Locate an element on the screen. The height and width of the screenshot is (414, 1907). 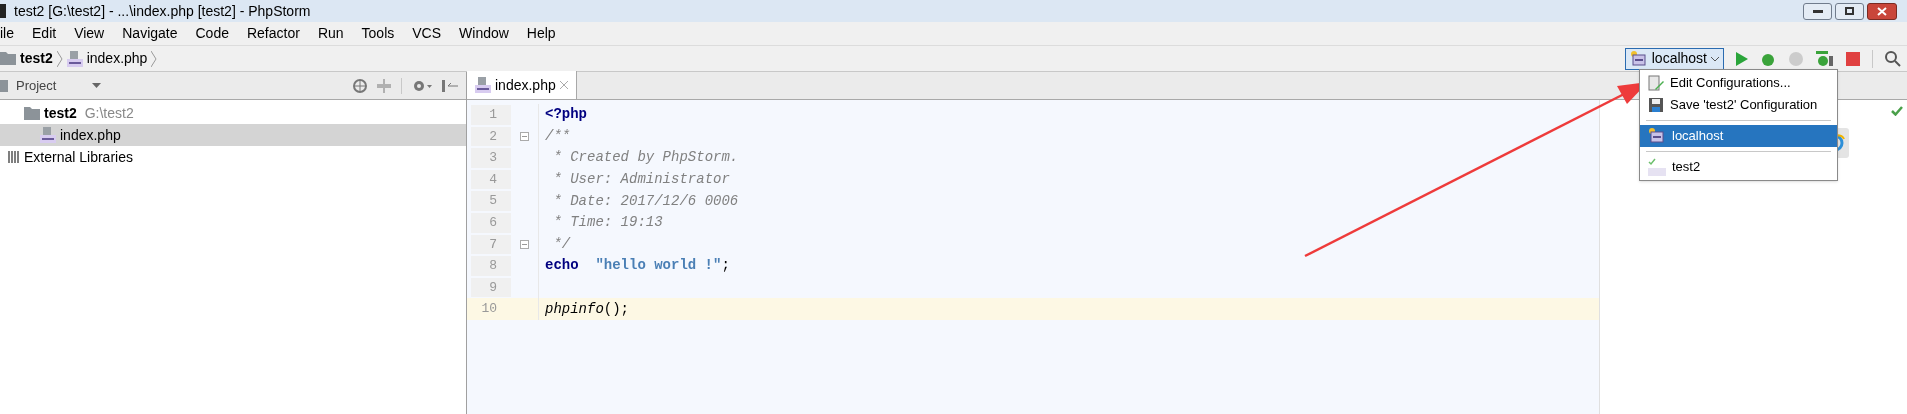
breadcrumb: test2 is located at coordinates (36, 58).